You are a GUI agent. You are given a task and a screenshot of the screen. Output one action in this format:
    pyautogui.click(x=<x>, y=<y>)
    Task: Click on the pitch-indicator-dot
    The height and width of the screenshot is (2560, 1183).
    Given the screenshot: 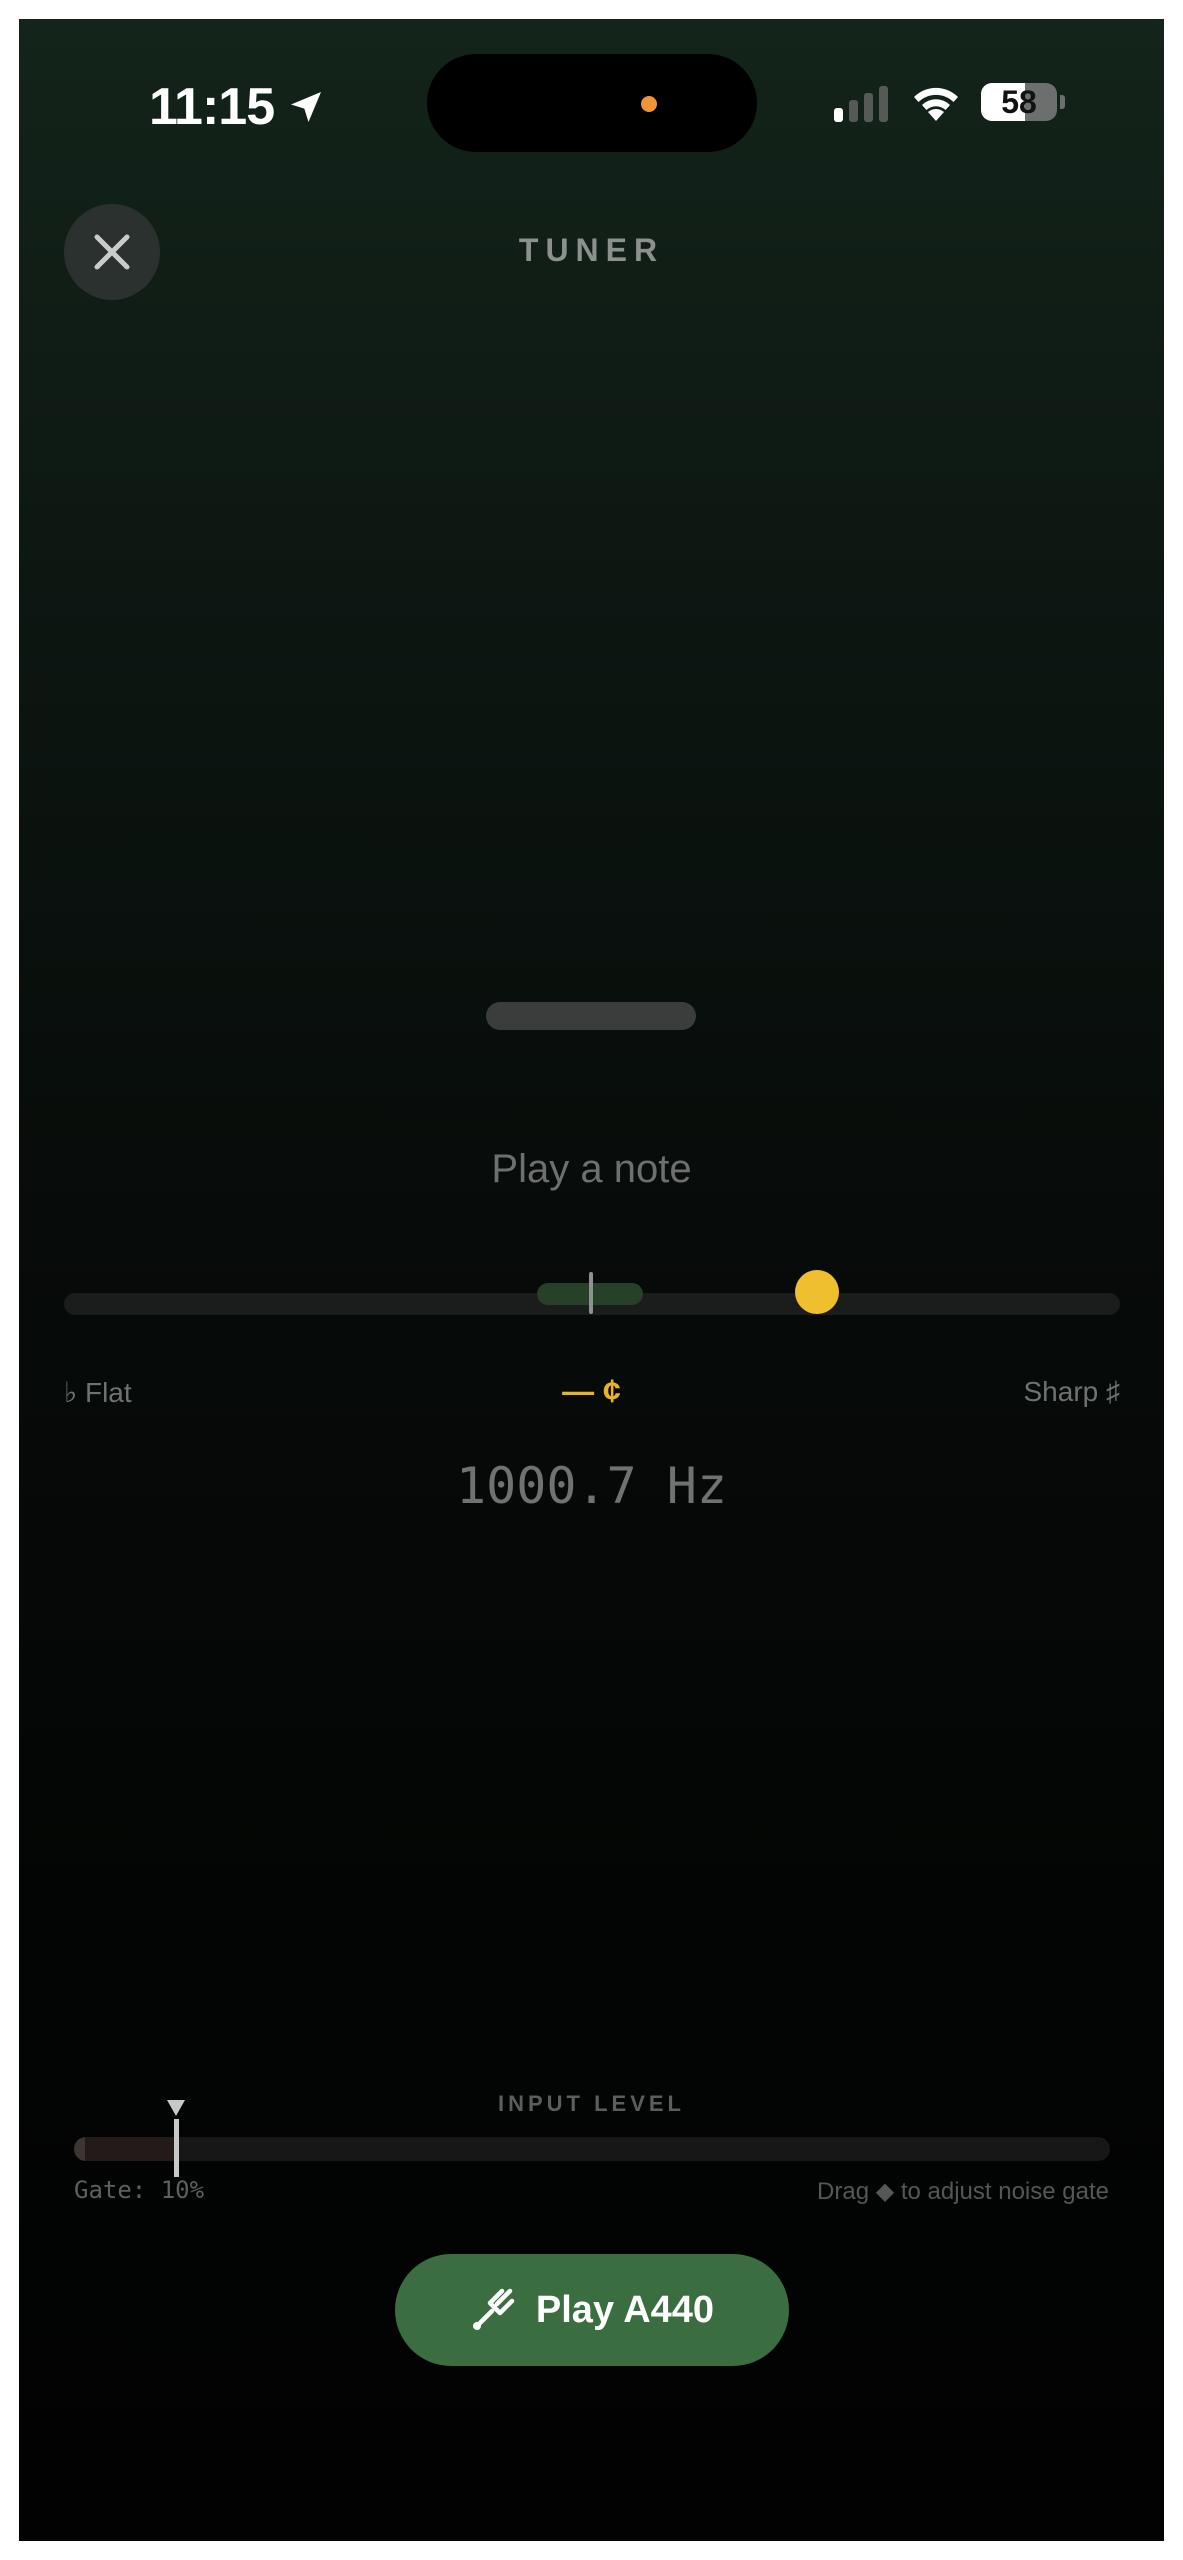 What is the action you would take?
    pyautogui.click(x=817, y=1292)
    